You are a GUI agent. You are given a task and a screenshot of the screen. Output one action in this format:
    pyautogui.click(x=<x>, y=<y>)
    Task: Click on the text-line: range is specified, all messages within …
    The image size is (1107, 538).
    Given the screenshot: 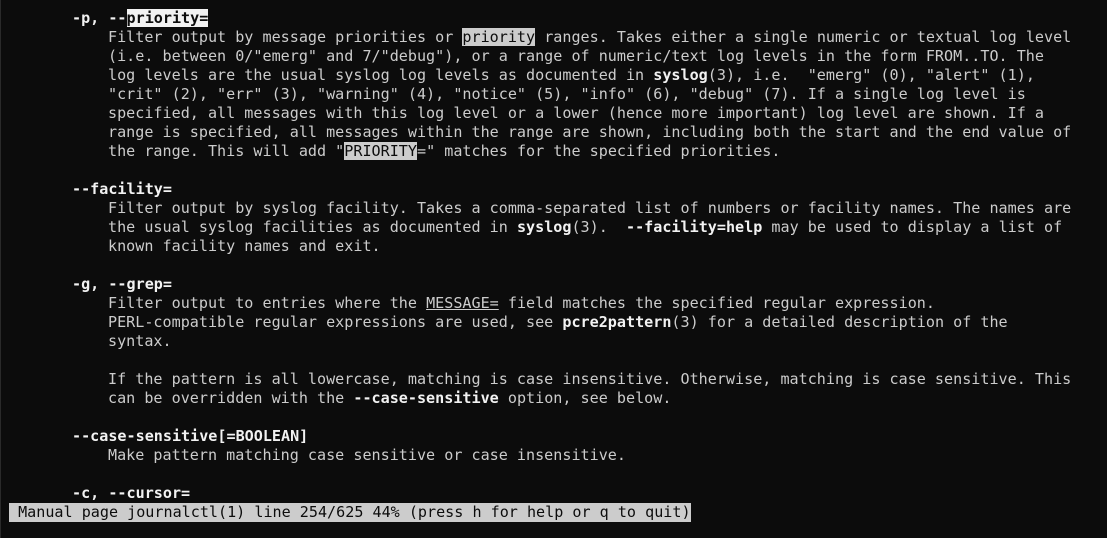 What is the action you would take?
    pyautogui.click(x=590, y=132)
    